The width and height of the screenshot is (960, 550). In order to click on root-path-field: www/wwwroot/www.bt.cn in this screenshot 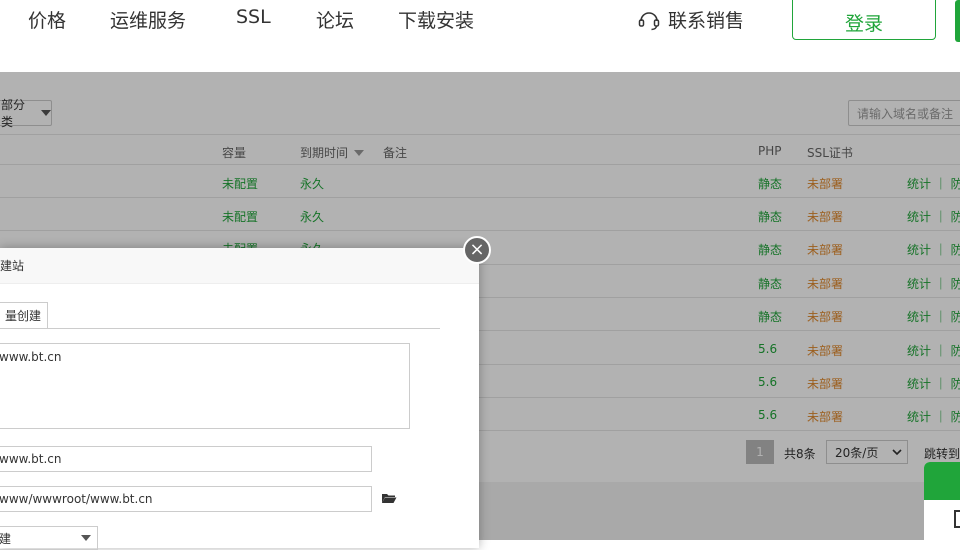, I will do `click(186, 499)`.